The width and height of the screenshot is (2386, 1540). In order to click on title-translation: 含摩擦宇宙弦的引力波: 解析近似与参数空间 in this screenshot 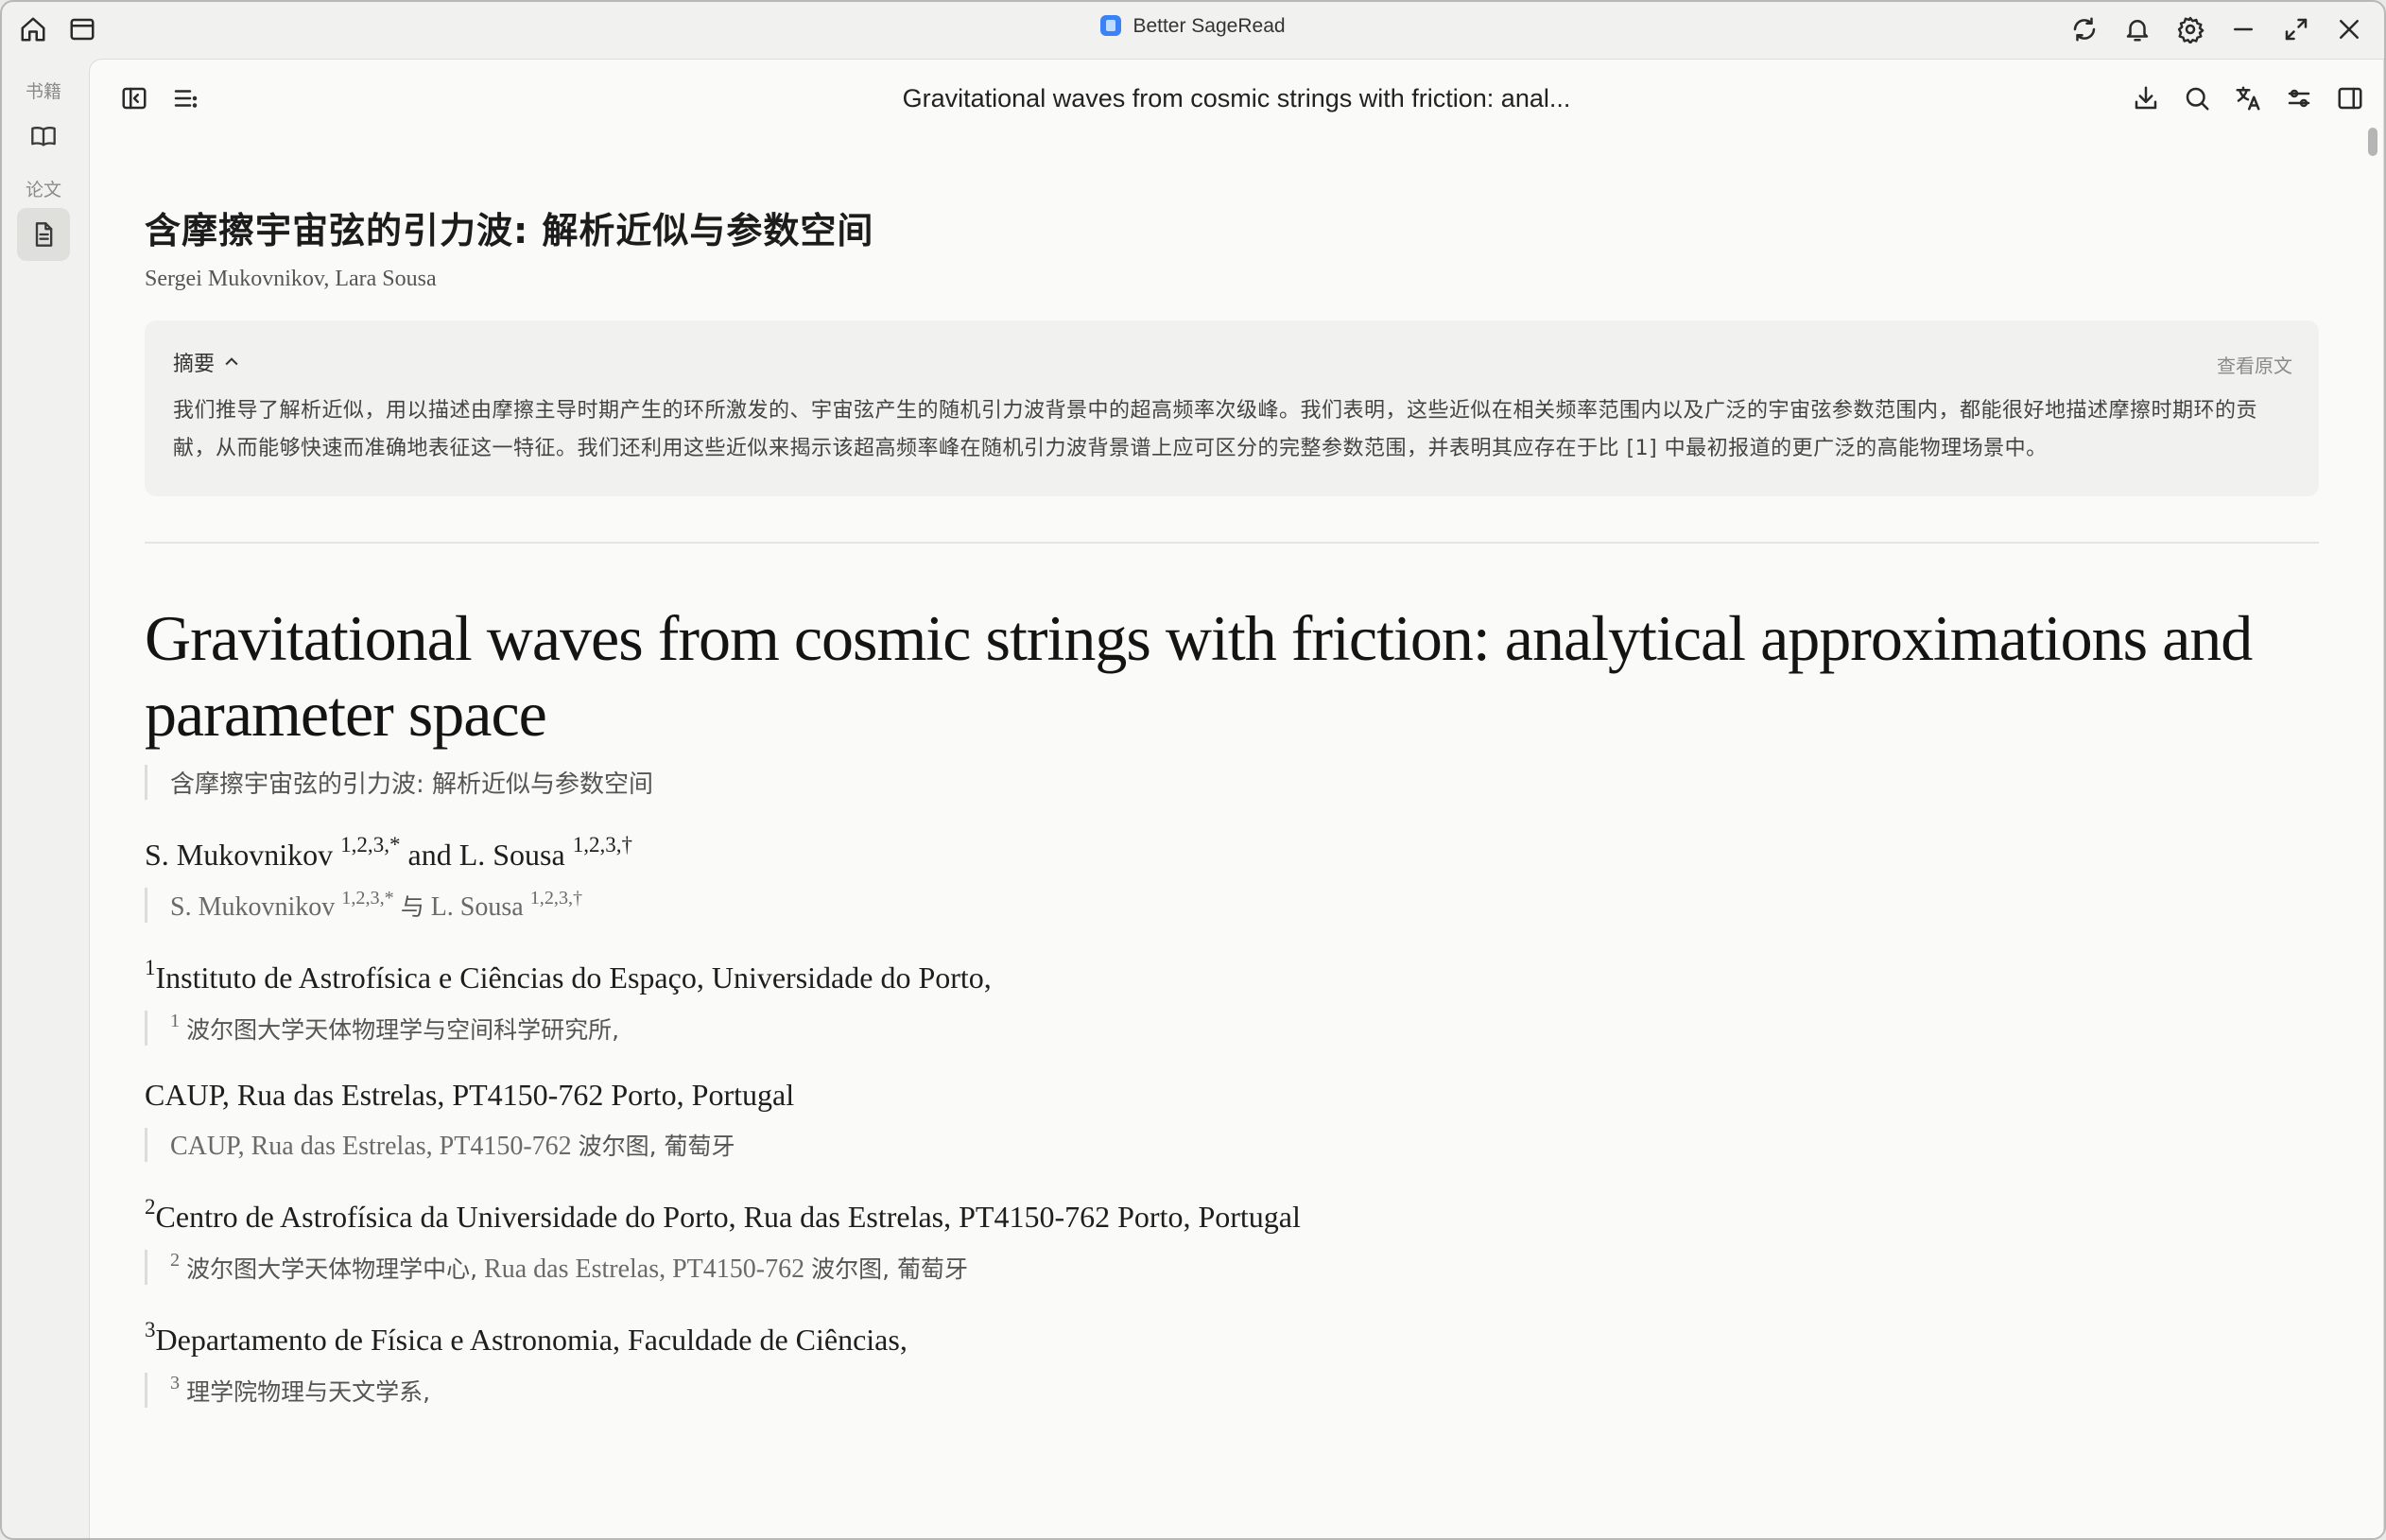, I will do `click(1232, 782)`.